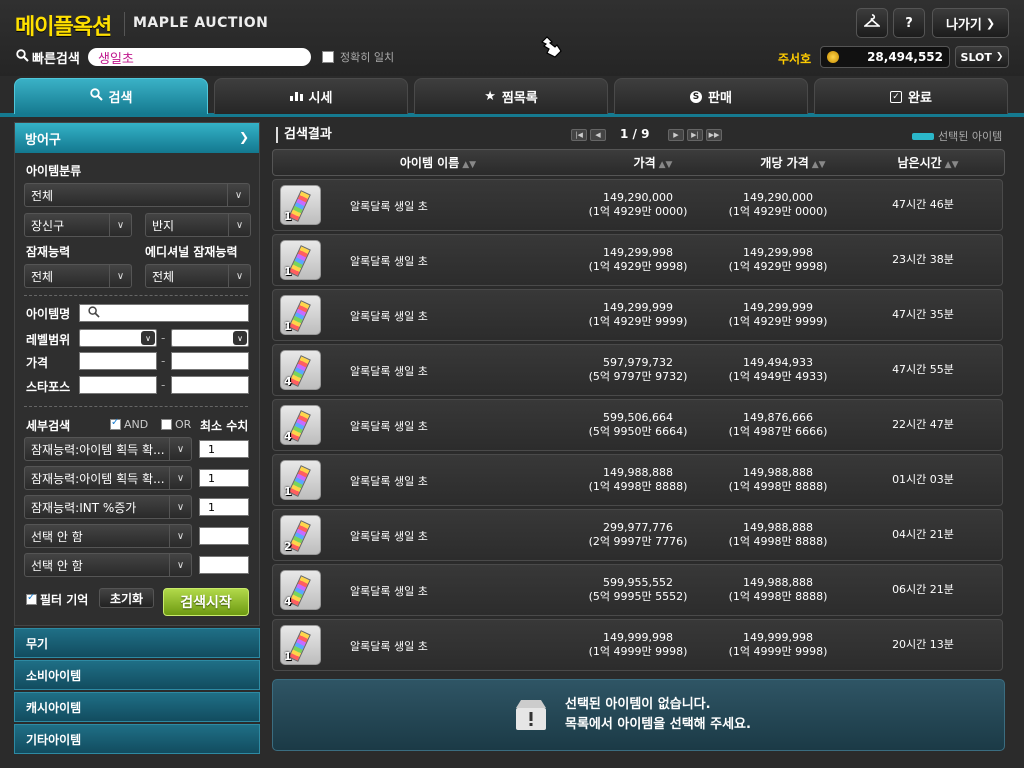 The width and height of the screenshot is (1024, 768). I want to click on level-max-select: ∨, so click(210, 338).